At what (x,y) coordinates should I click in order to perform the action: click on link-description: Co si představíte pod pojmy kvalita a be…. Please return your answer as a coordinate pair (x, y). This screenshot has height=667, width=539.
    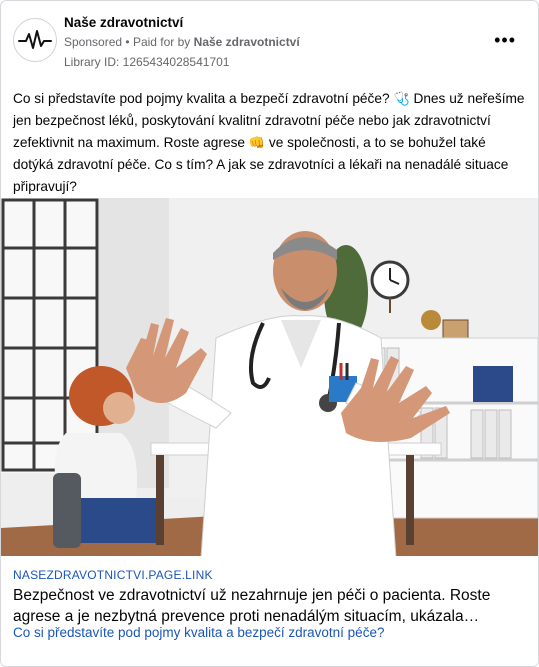
    Looking at the image, I should click on (198, 632).